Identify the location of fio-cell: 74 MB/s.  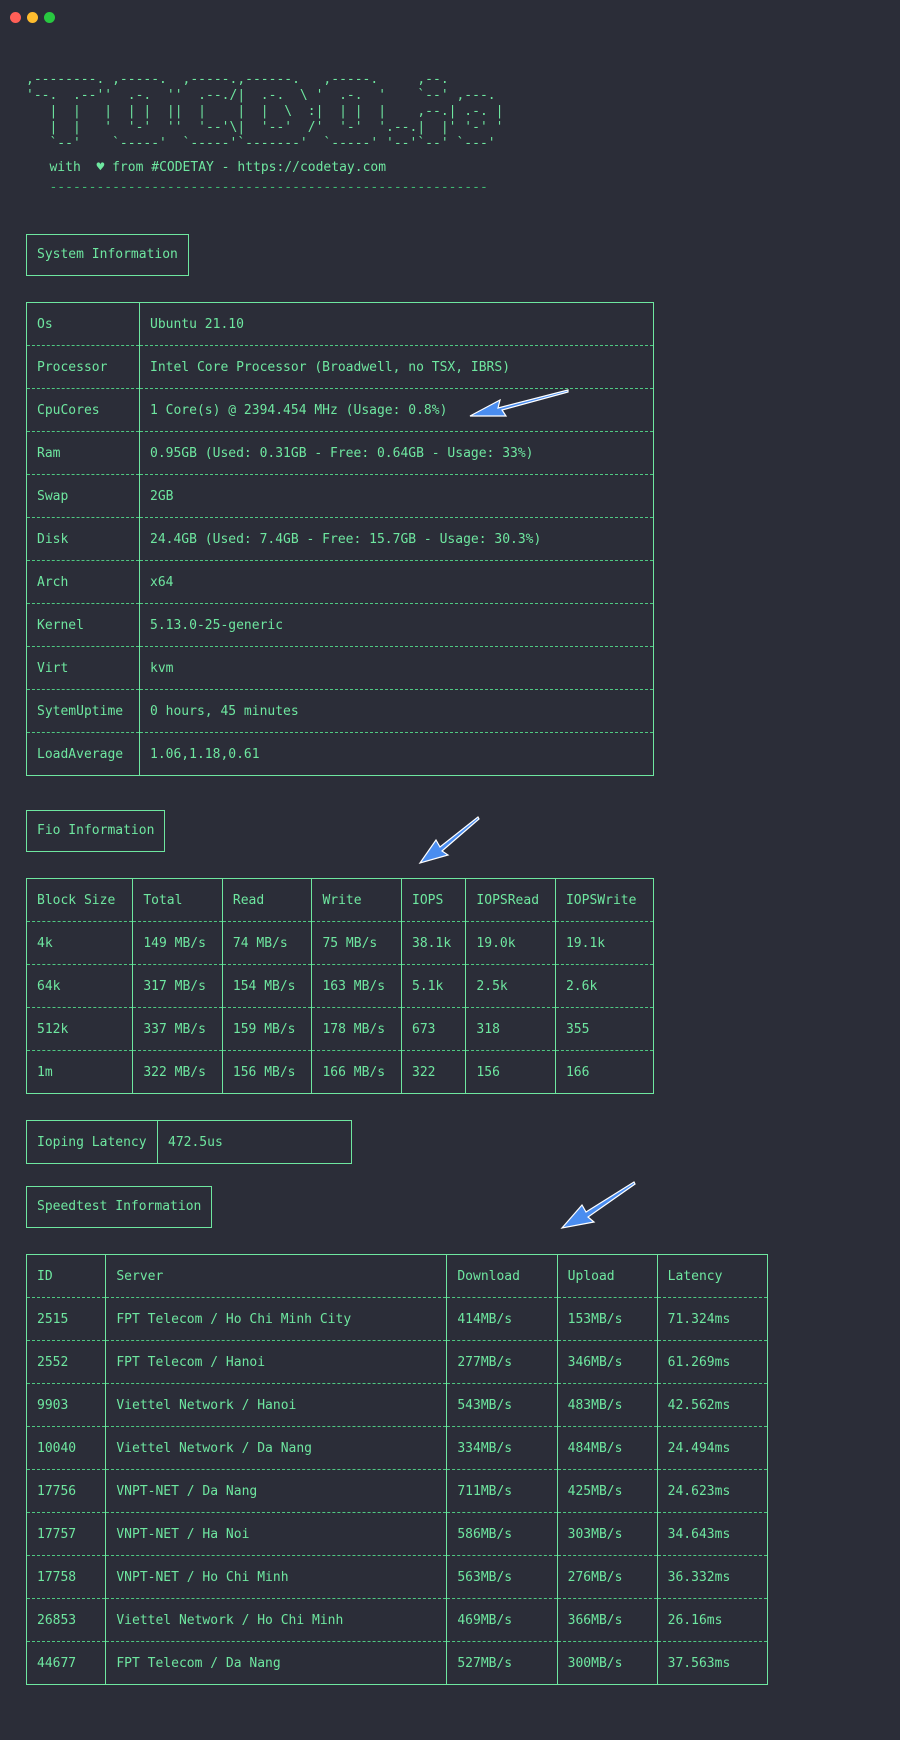
(266, 943).